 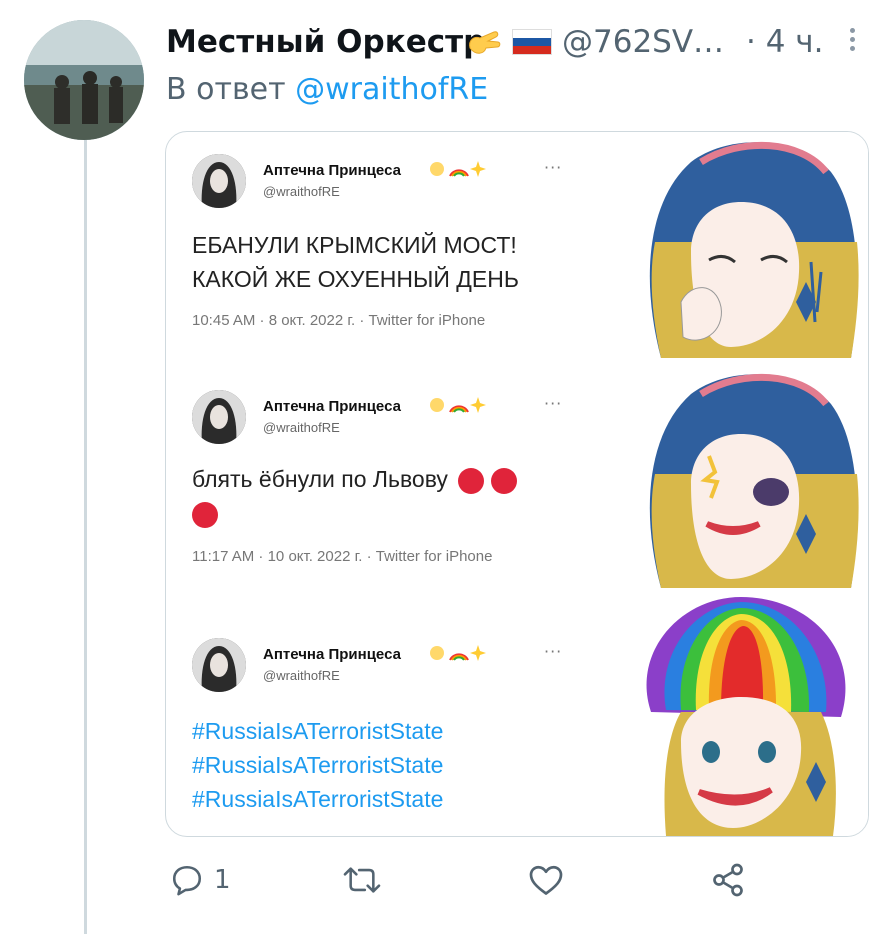 What do you see at coordinates (84, 80) in the screenshot?
I see `avatar` at bounding box center [84, 80].